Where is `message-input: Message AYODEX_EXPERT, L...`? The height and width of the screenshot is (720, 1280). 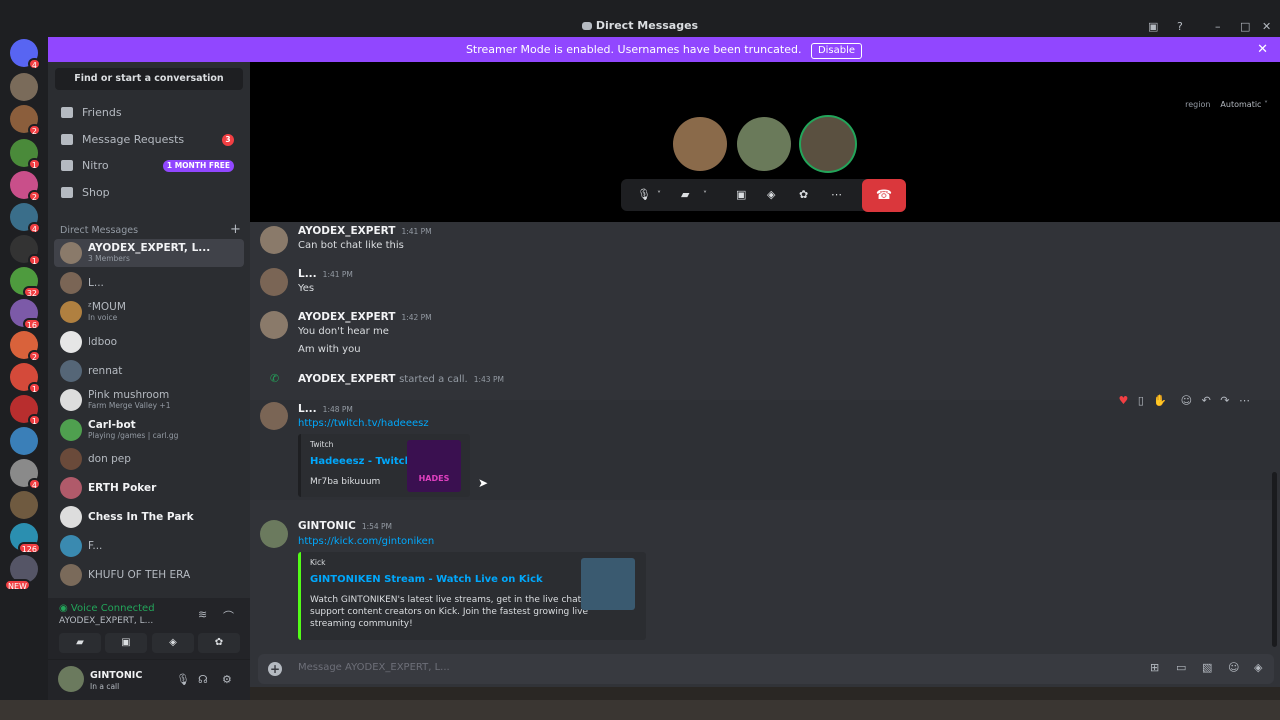
message-input: Message AYODEX_EXPERT, L... is located at coordinates (374, 667).